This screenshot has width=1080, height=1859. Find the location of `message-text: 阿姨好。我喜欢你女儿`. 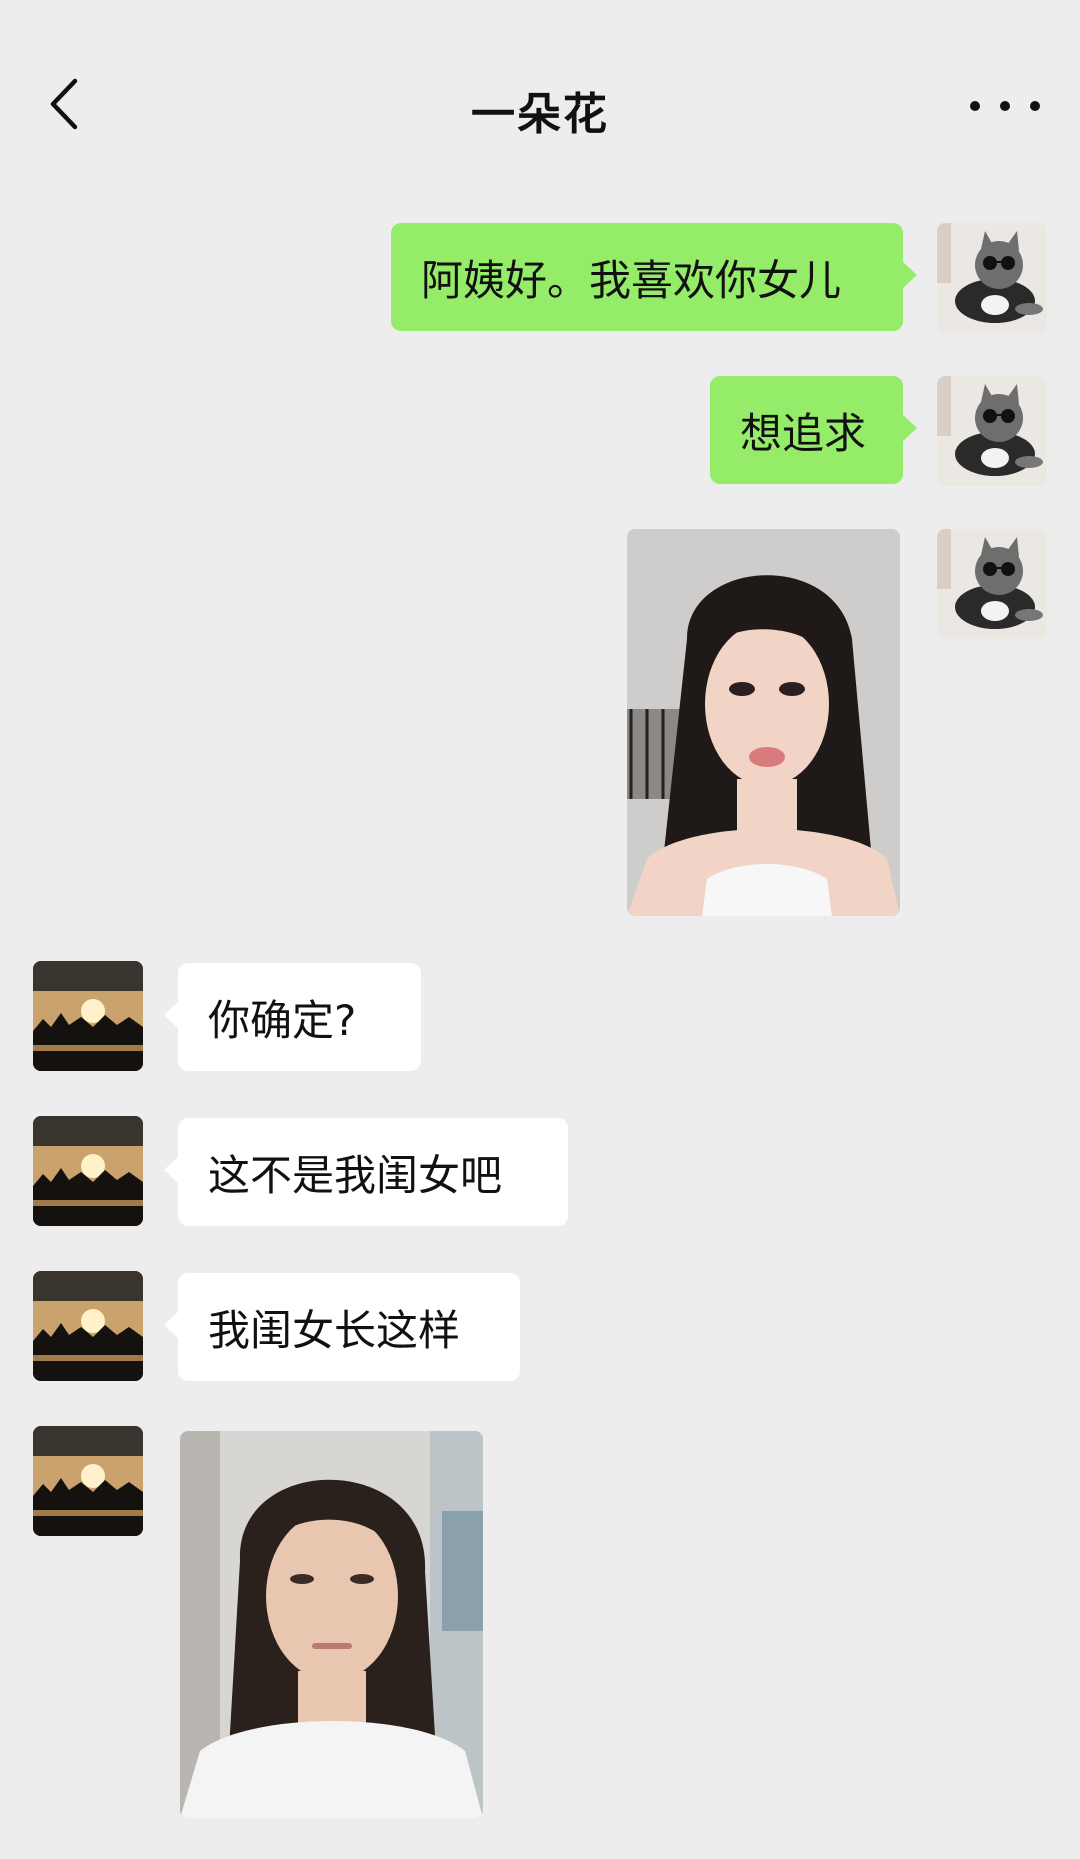

message-text: 阿姨好。我喜欢你女儿 is located at coordinates (631, 280).